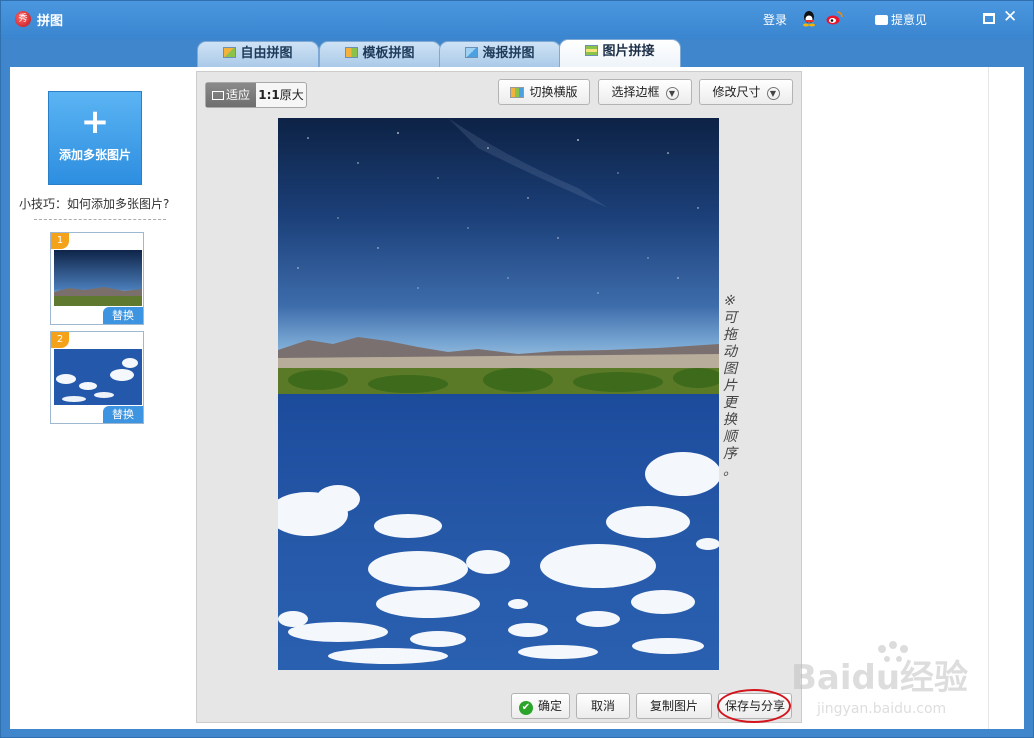 This screenshot has width=1034, height=738. What do you see at coordinates (525, 708) in the screenshot?
I see `checkmark-icon: ✔` at bounding box center [525, 708].